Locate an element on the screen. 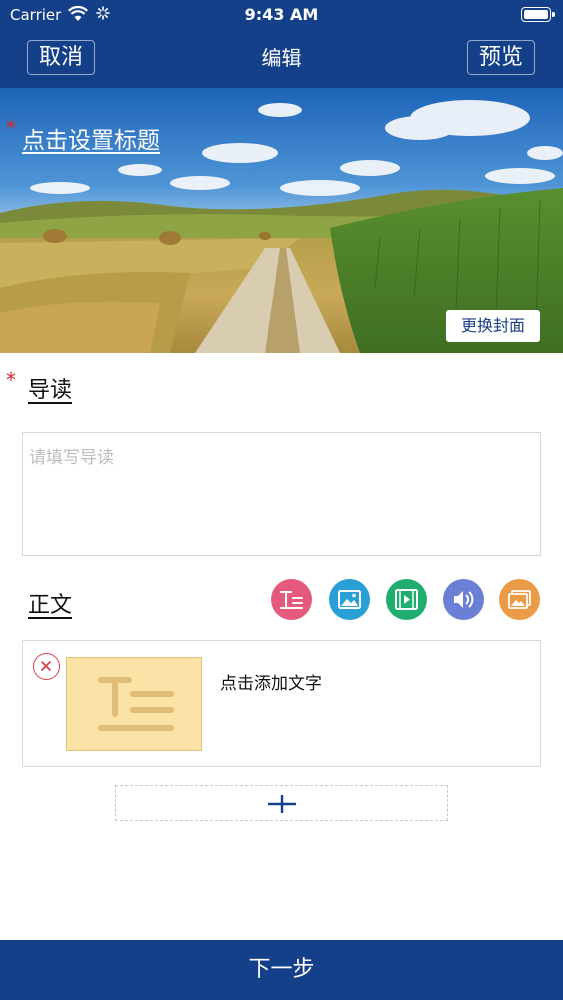  audio-icon is located at coordinates (464, 599).